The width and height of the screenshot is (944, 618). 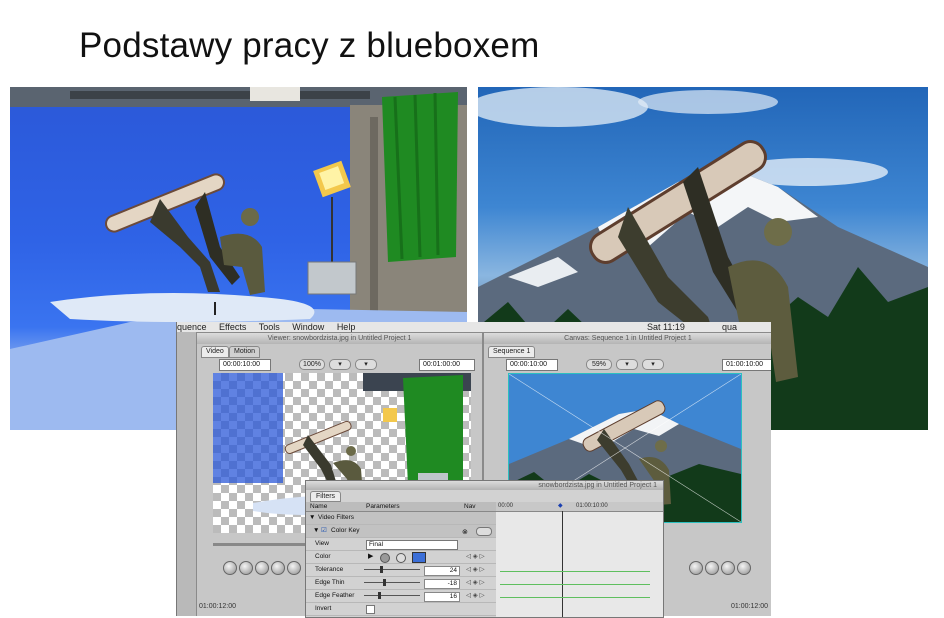 What do you see at coordinates (506, 506) in the screenshot?
I see `timeline-start: 00:00` at bounding box center [506, 506].